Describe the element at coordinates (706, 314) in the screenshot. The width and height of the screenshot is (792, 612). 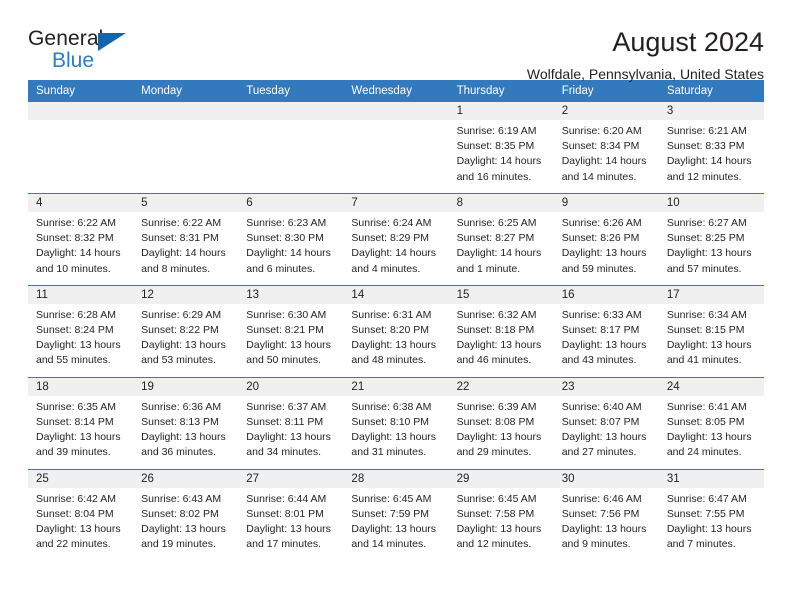
I see `sunrise-line: Sunrise: 6:34 AM` at that location.